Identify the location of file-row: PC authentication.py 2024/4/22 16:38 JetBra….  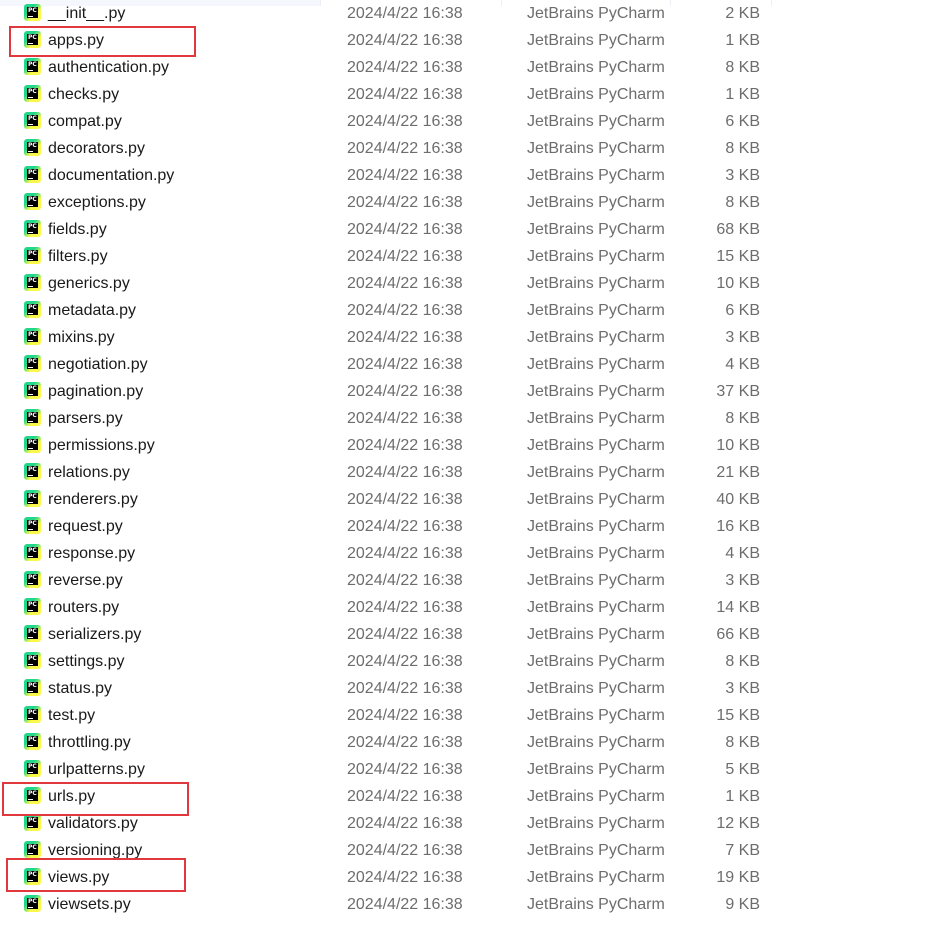
(474, 68).